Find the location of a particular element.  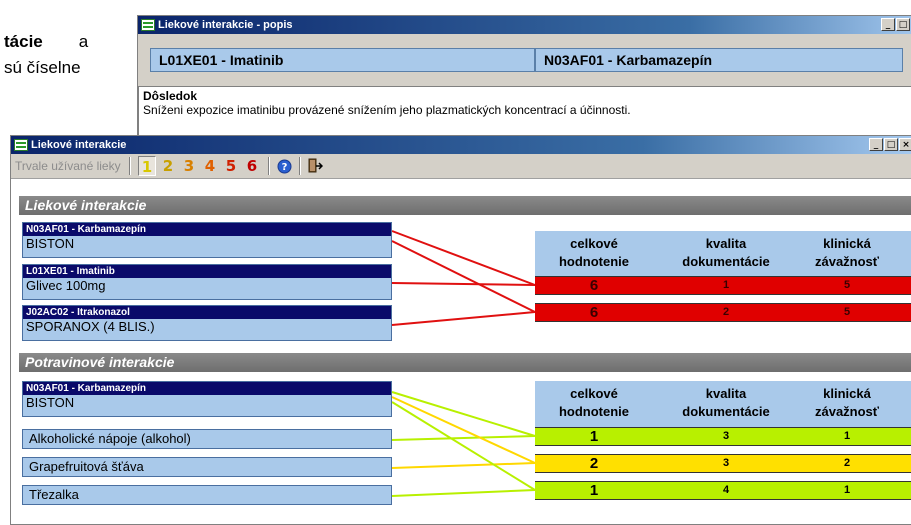

documentation-quality: 4 is located at coordinates (726, 490).